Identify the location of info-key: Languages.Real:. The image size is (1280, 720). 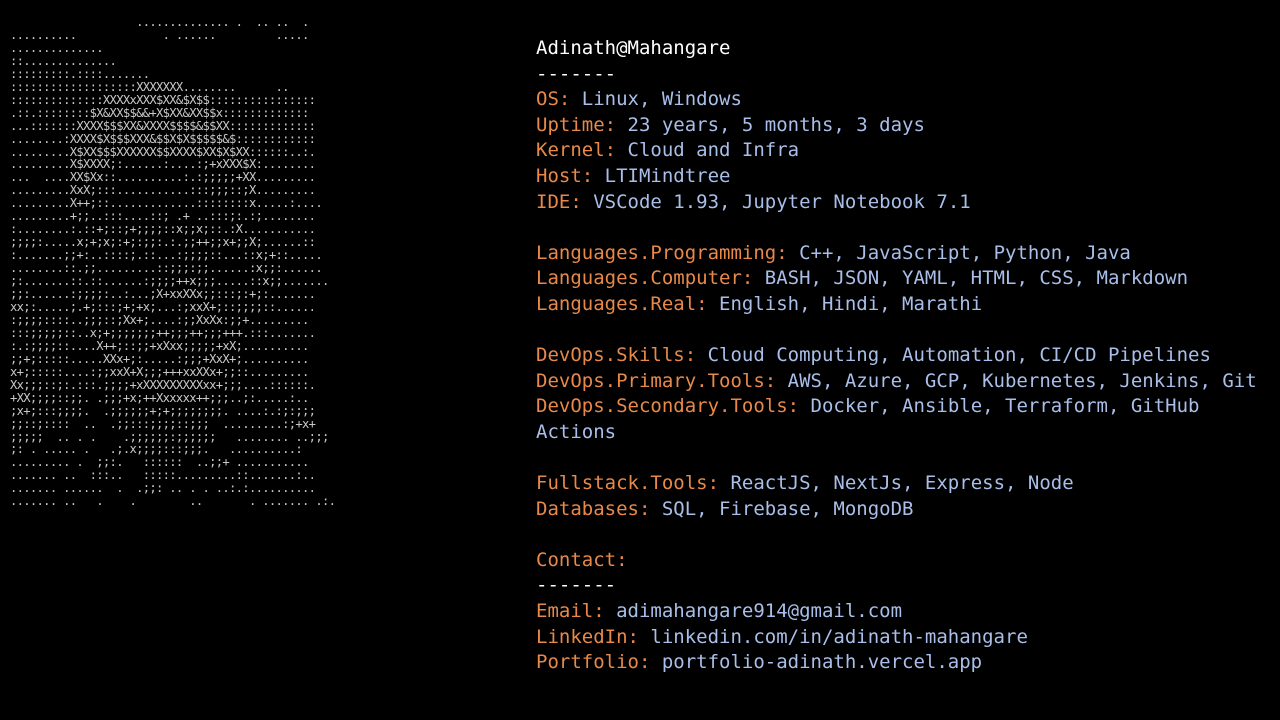
(622, 303).